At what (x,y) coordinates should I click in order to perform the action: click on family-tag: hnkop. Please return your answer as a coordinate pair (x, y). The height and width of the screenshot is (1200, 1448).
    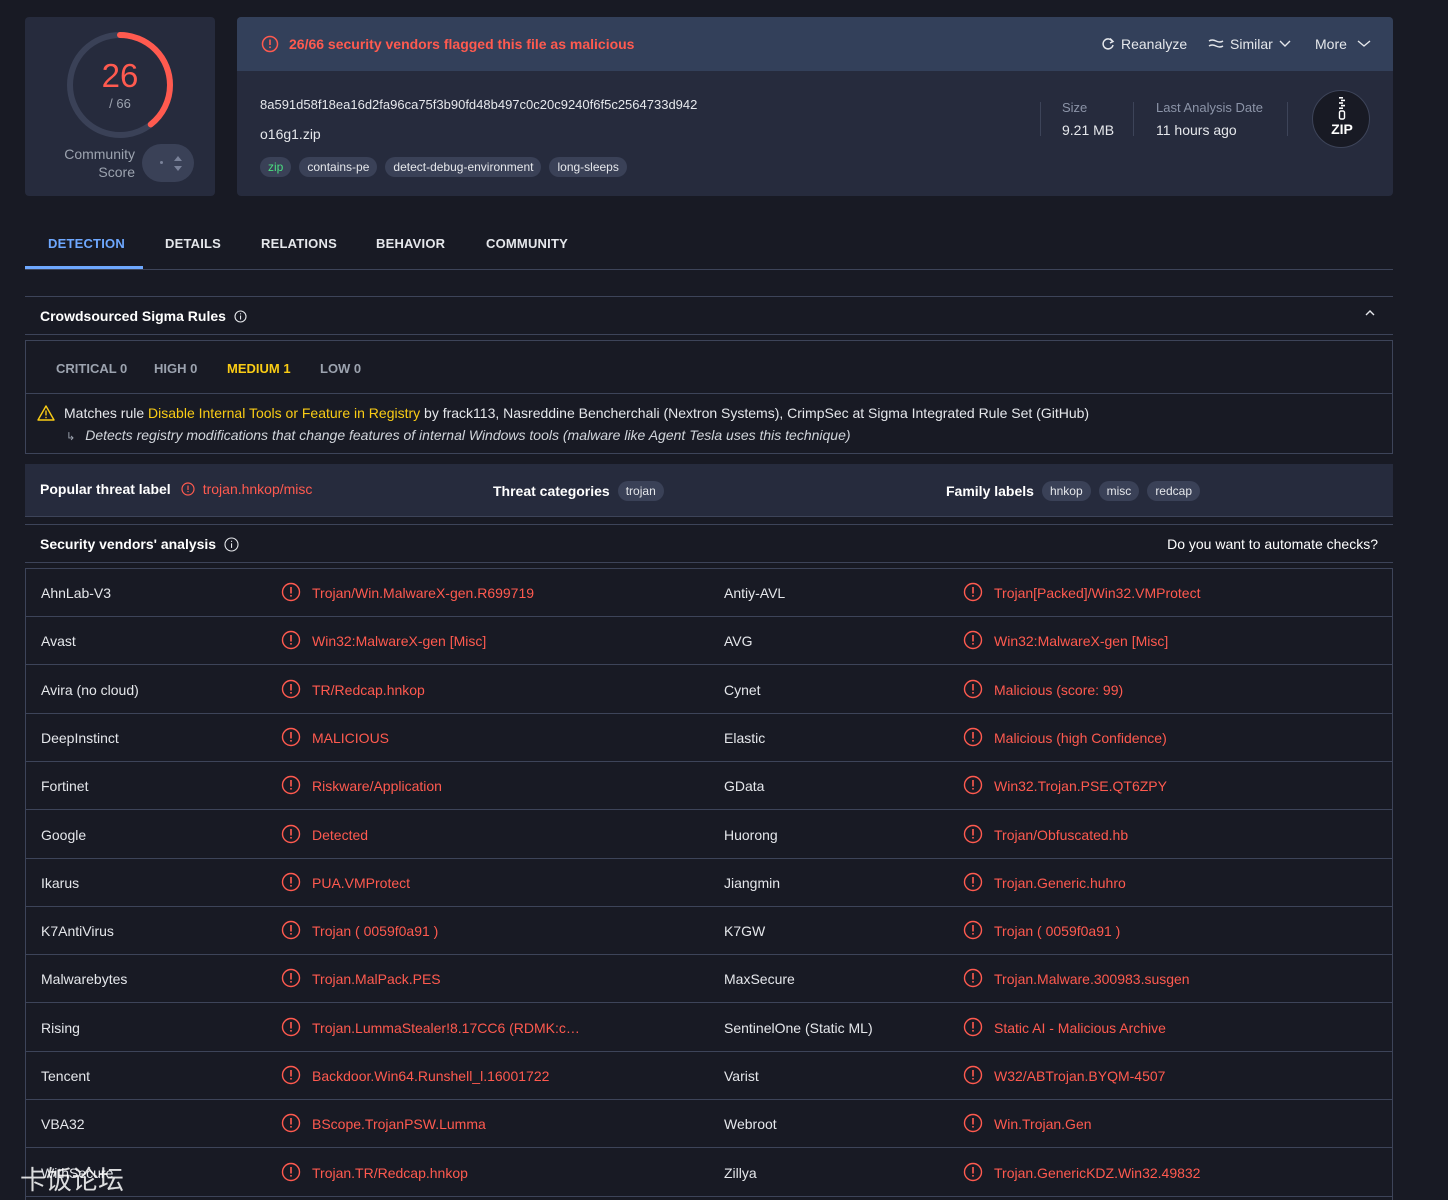
    Looking at the image, I should click on (1066, 491).